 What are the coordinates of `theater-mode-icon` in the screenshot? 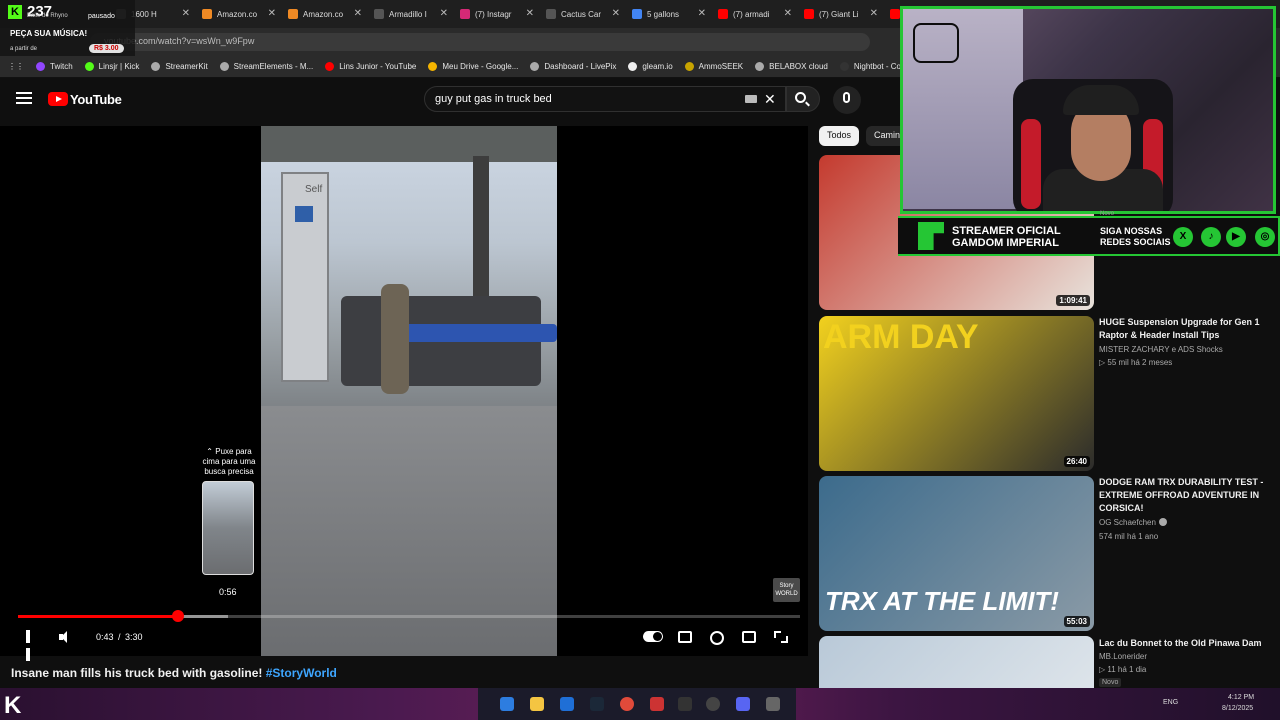 It's located at (749, 637).